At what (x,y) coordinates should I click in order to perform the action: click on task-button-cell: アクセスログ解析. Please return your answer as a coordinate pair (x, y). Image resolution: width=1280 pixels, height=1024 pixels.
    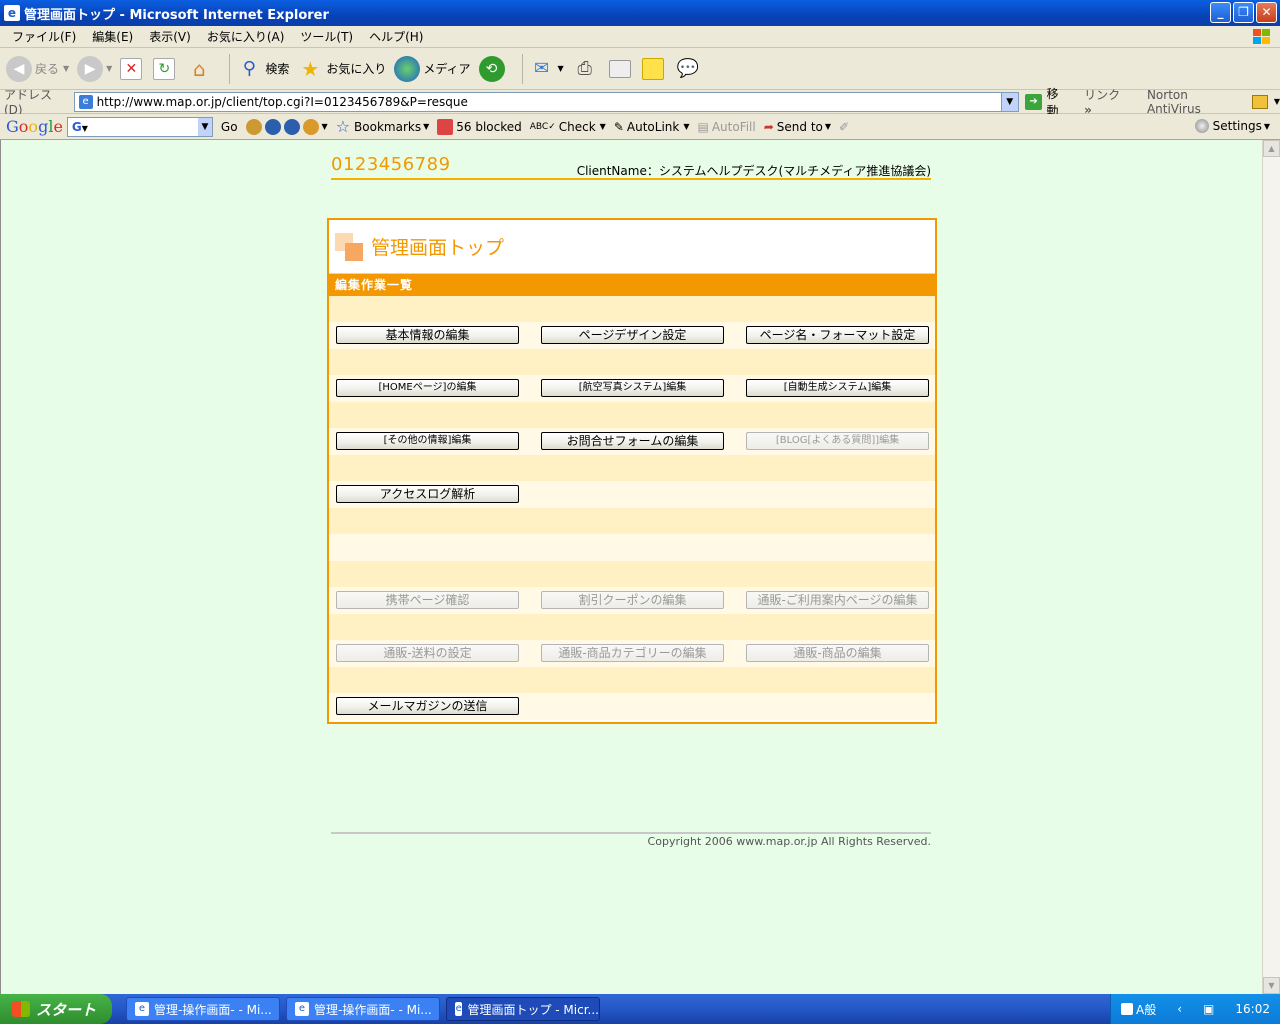
    Looking at the image, I should click on (427, 494).